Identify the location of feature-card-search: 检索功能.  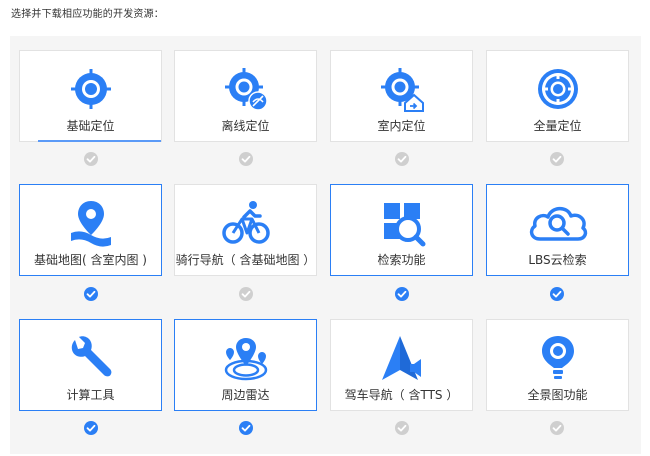
(401, 230).